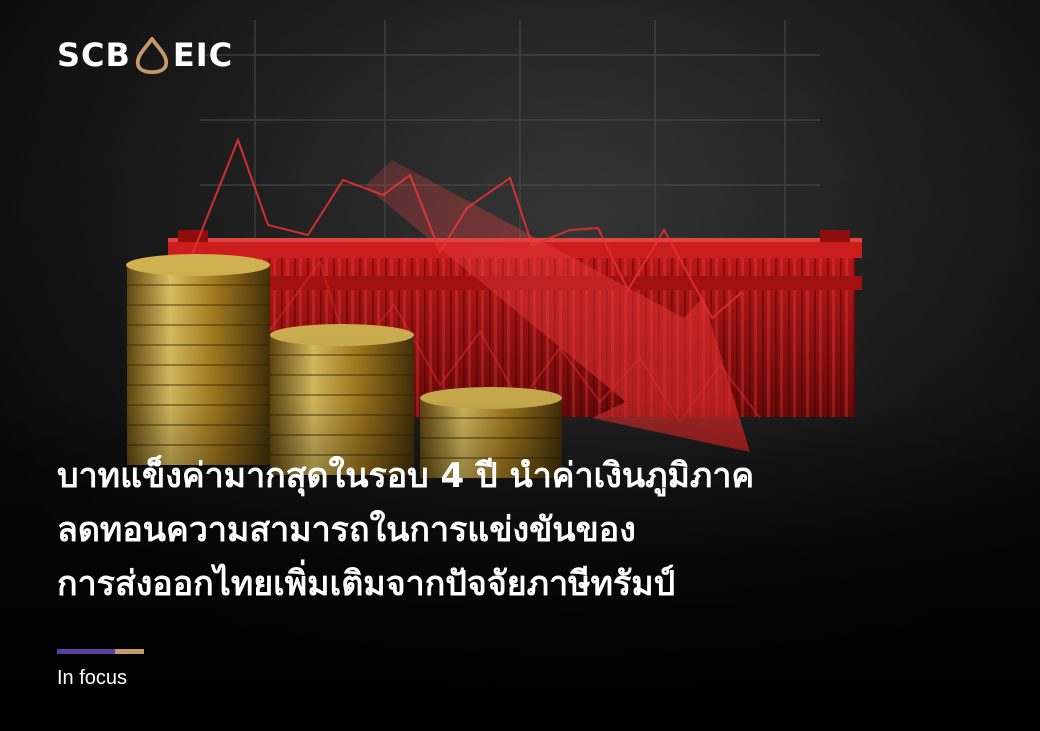 This screenshot has height=731, width=1040. I want to click on logo-text-eic: EIC, so click(203, 55).